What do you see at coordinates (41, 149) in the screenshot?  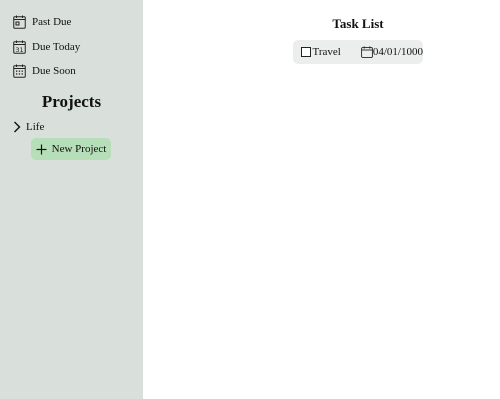 I see `plus-icon` at bounding box center [41, 149].